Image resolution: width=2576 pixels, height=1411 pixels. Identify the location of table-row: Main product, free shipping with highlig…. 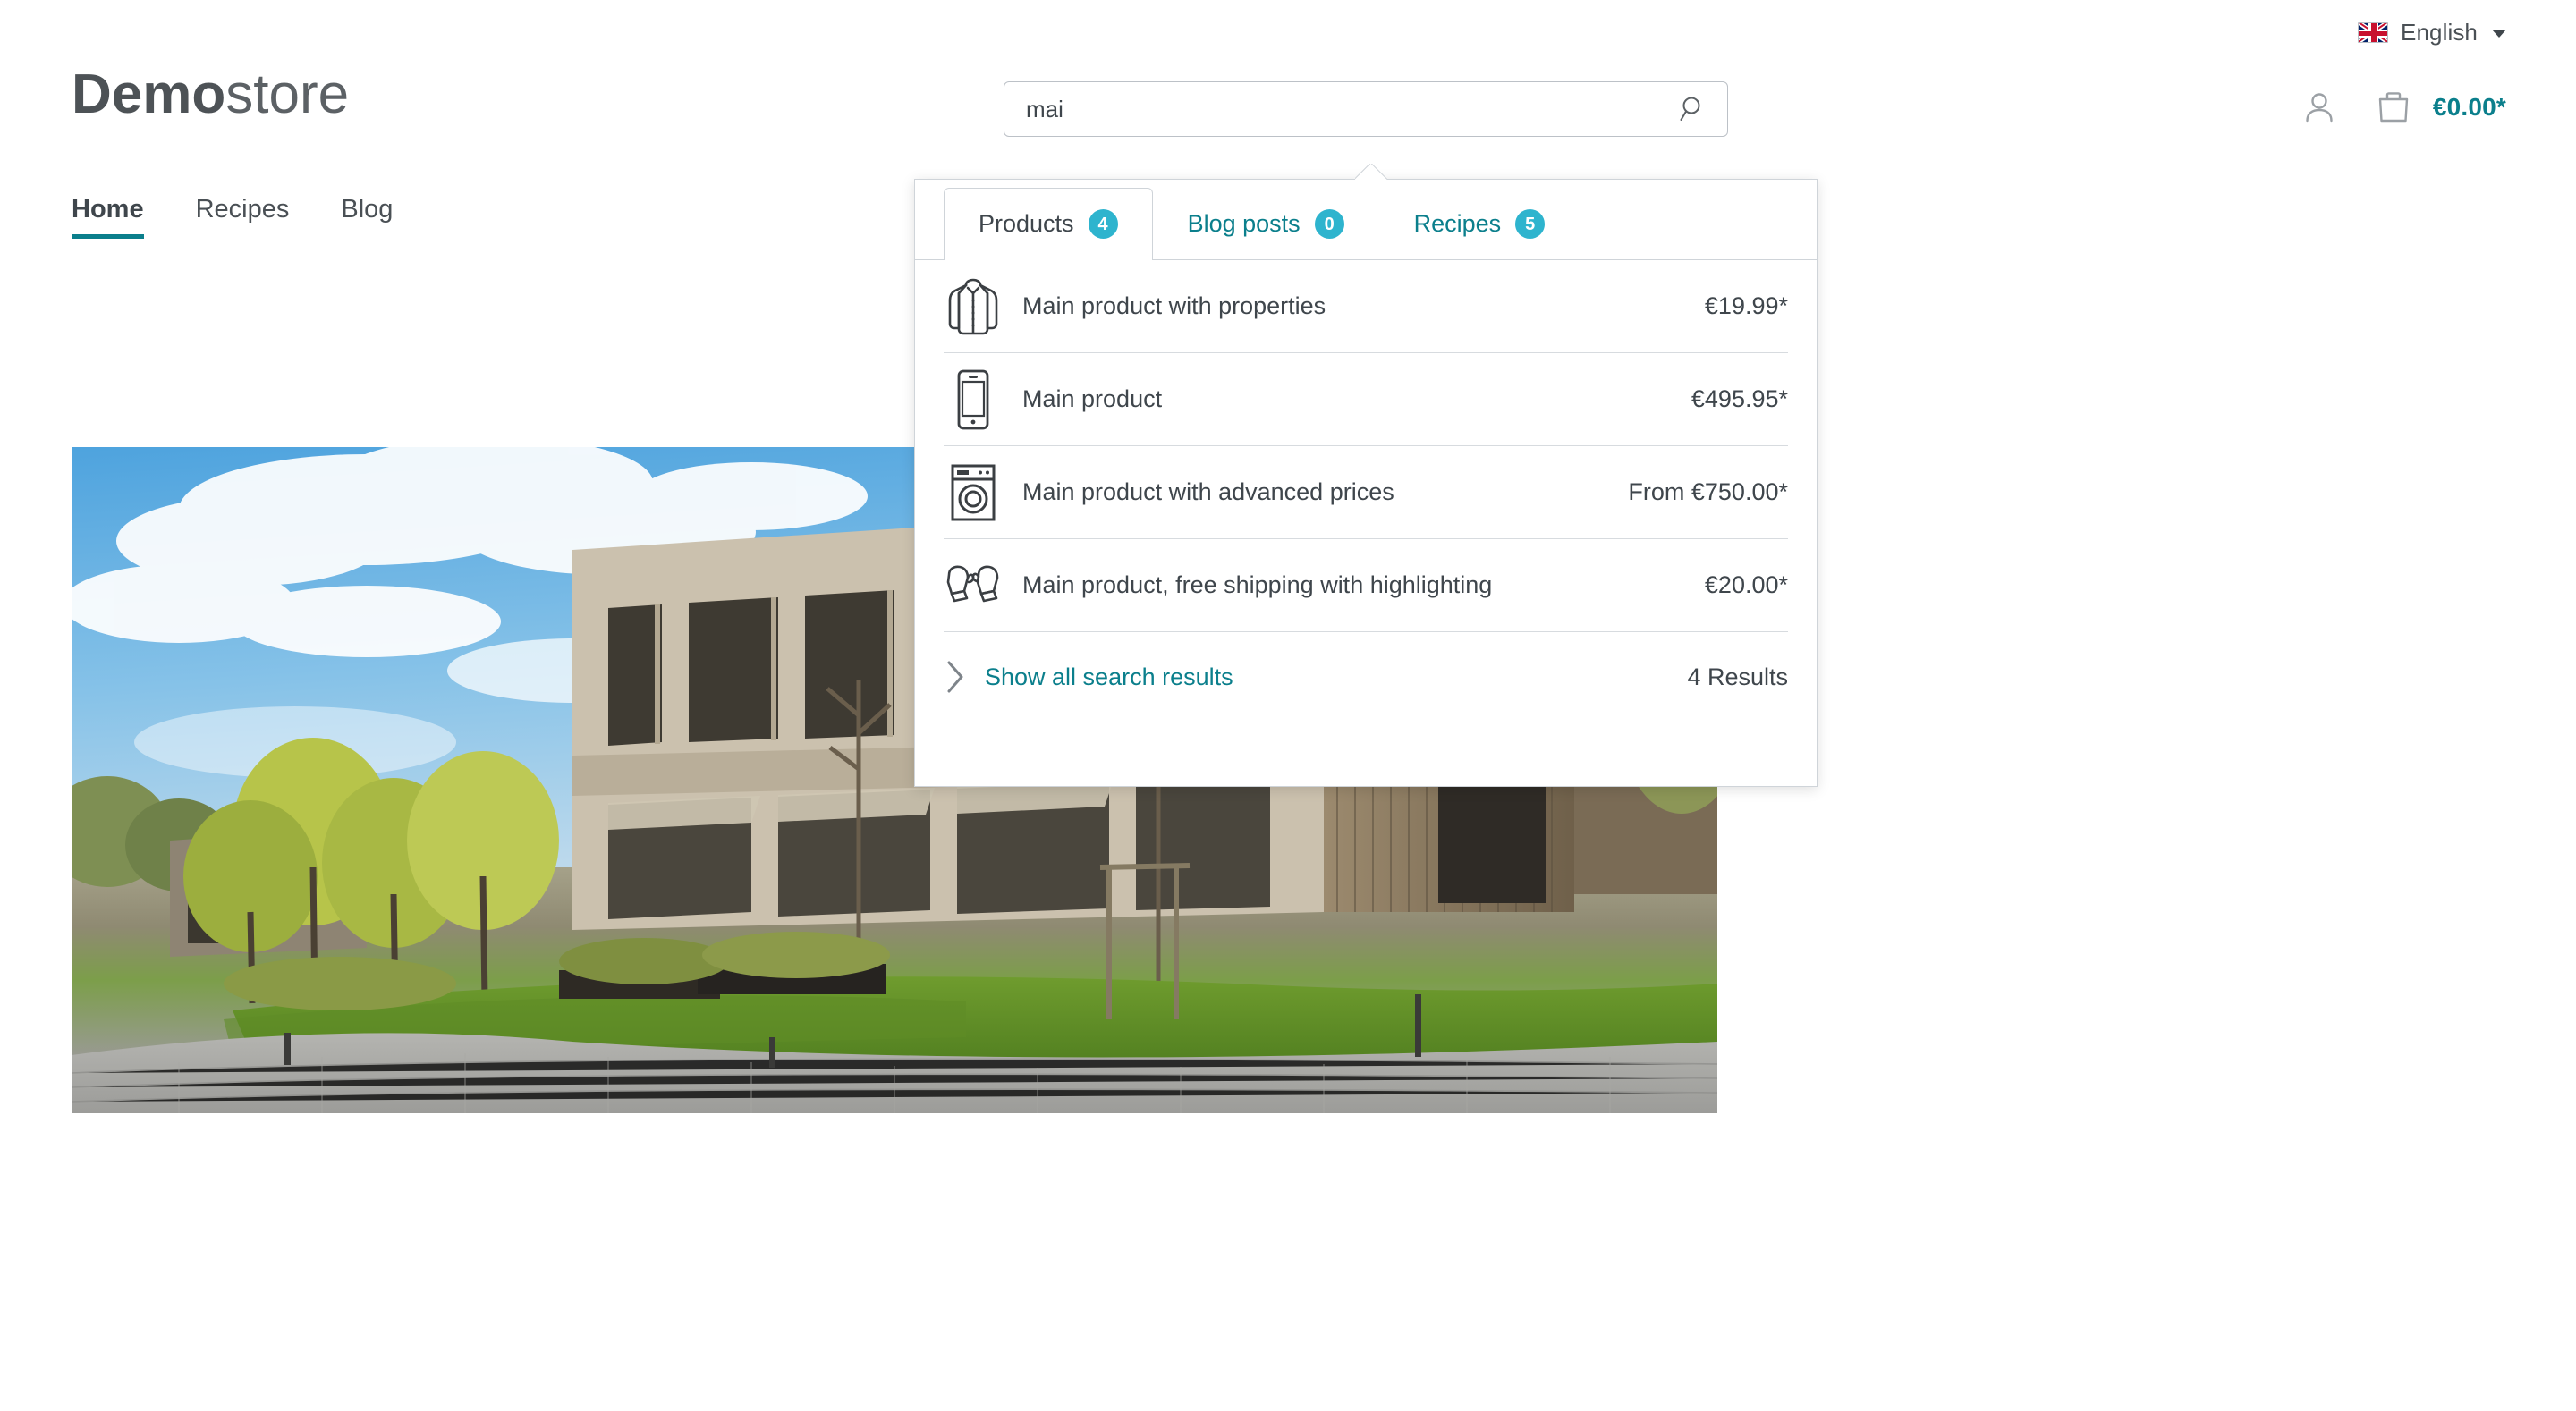
(1366, 585).